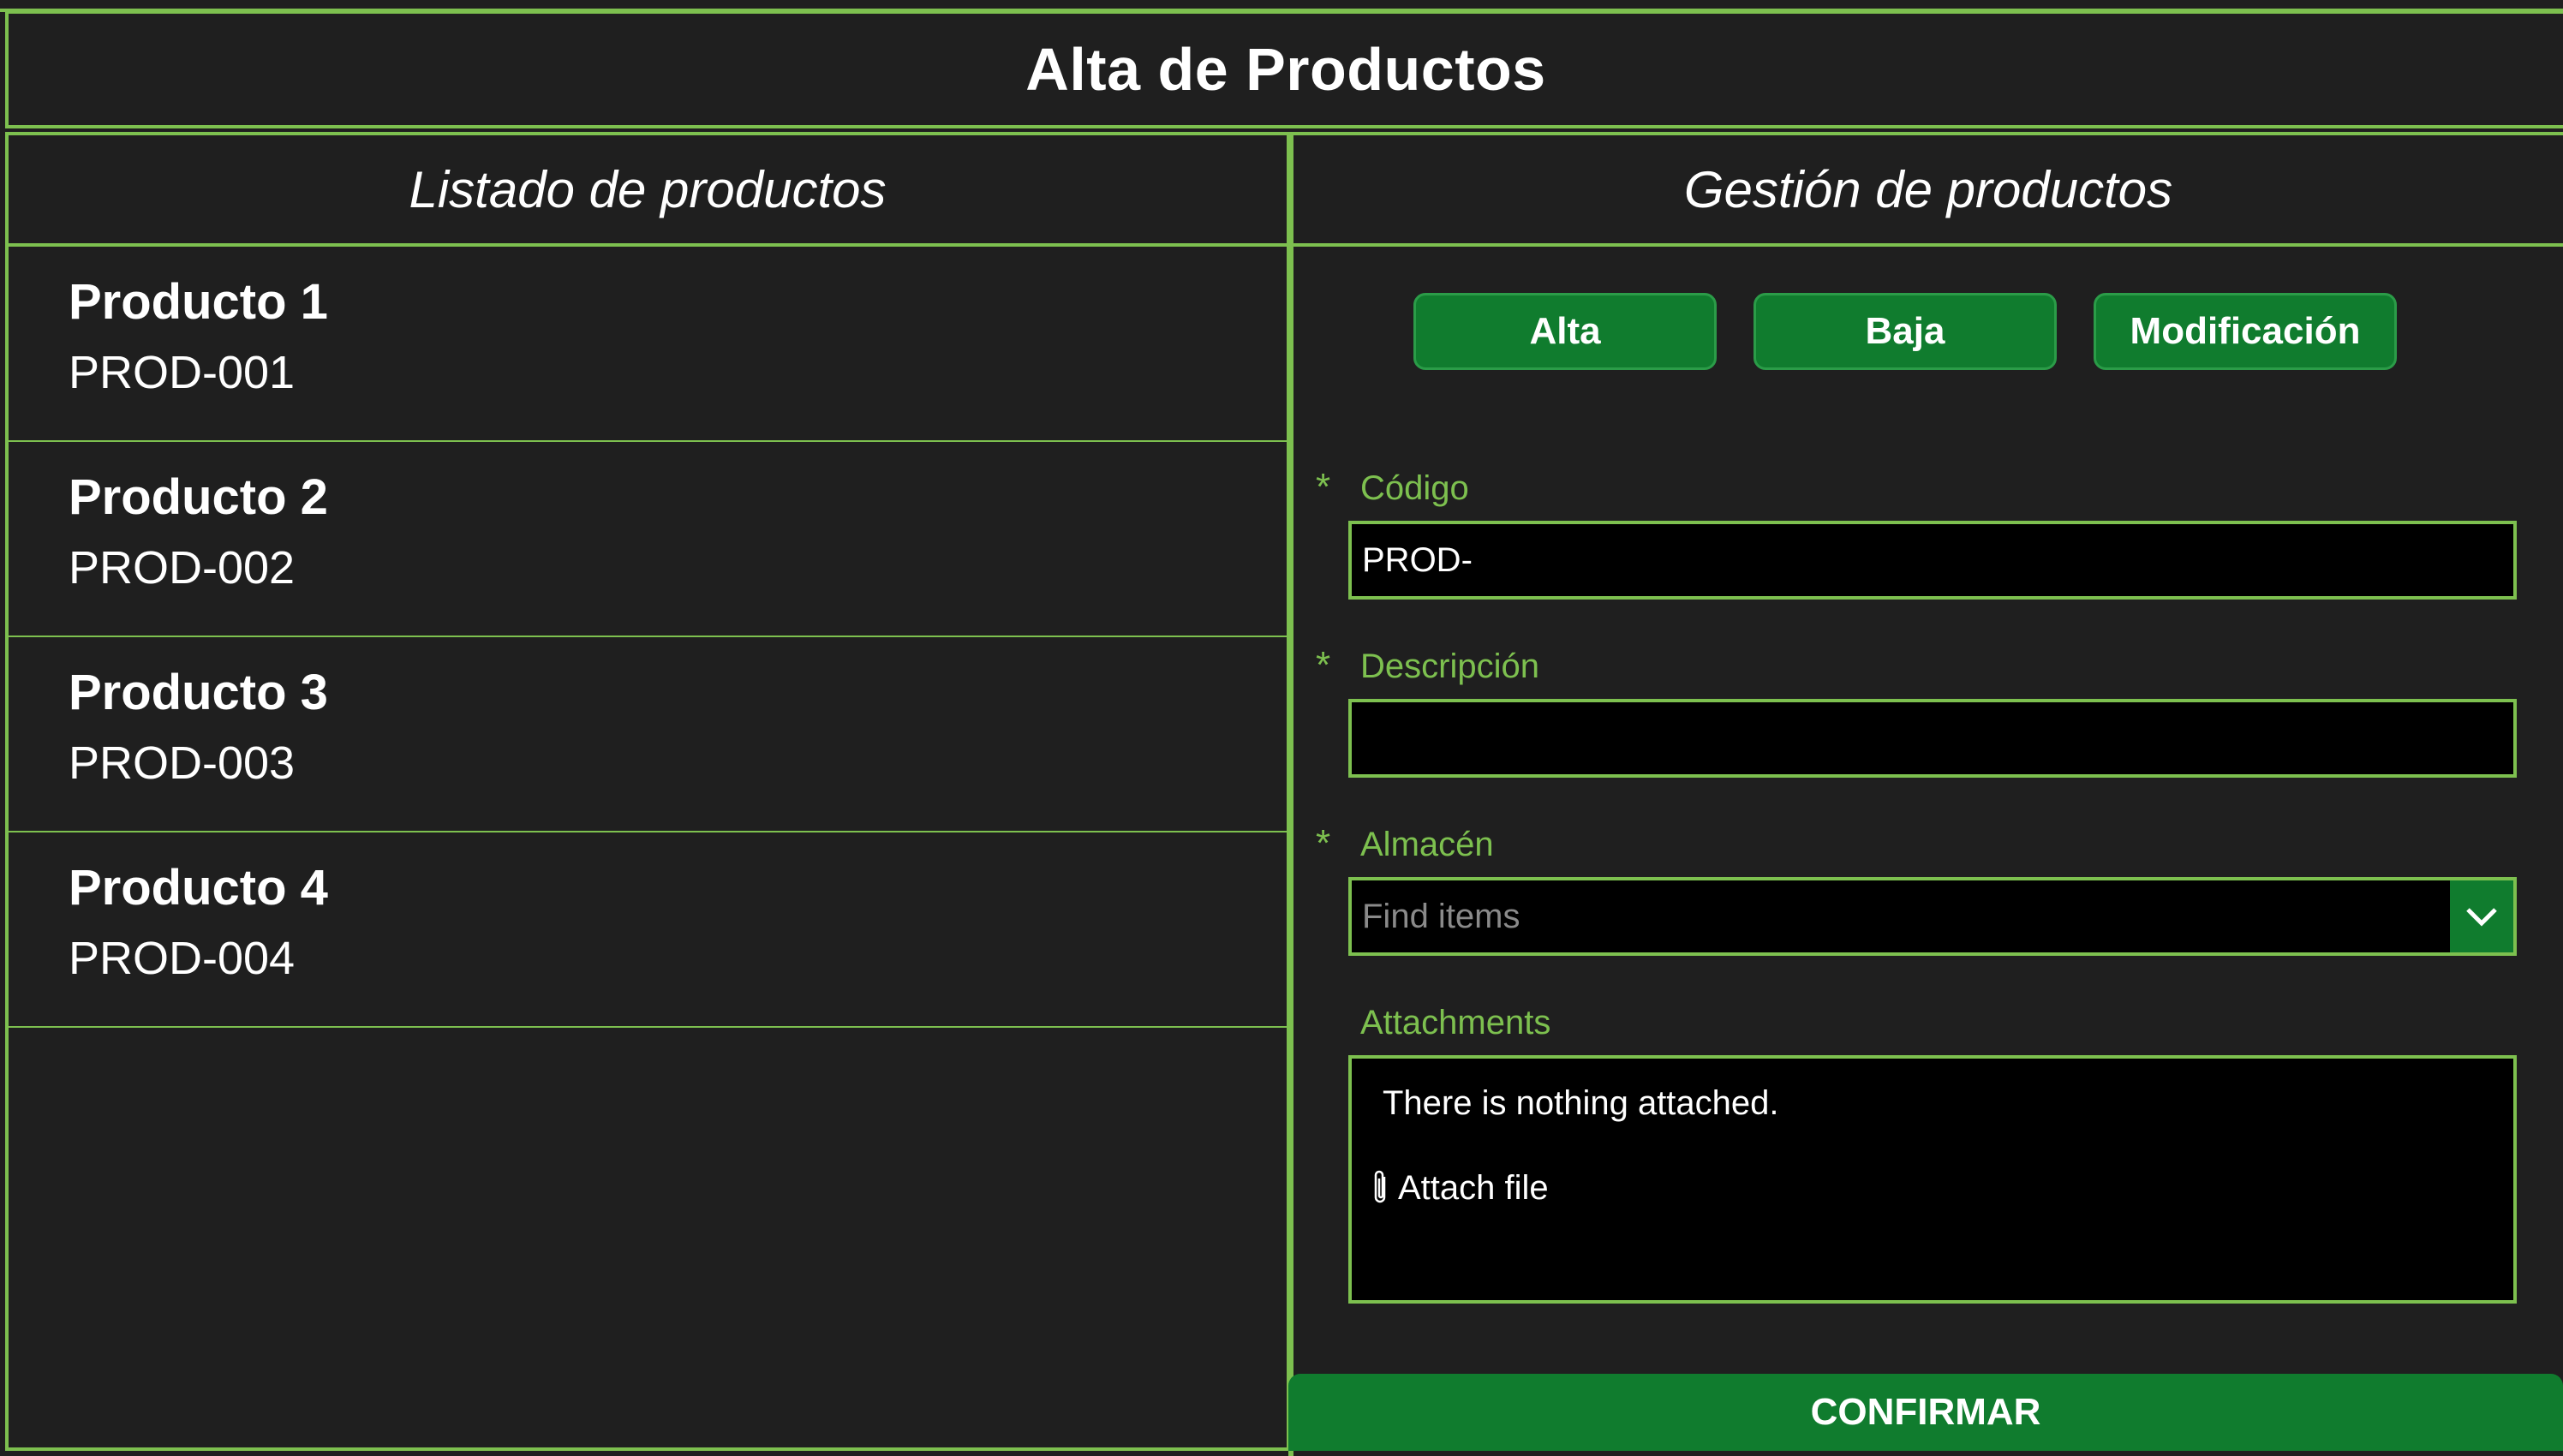 The height and width of the screenshot is (1456, 2563). Describe the element at coordinates (182, 958) in the screenshot. I see `product-code: PROD-004` at that location.